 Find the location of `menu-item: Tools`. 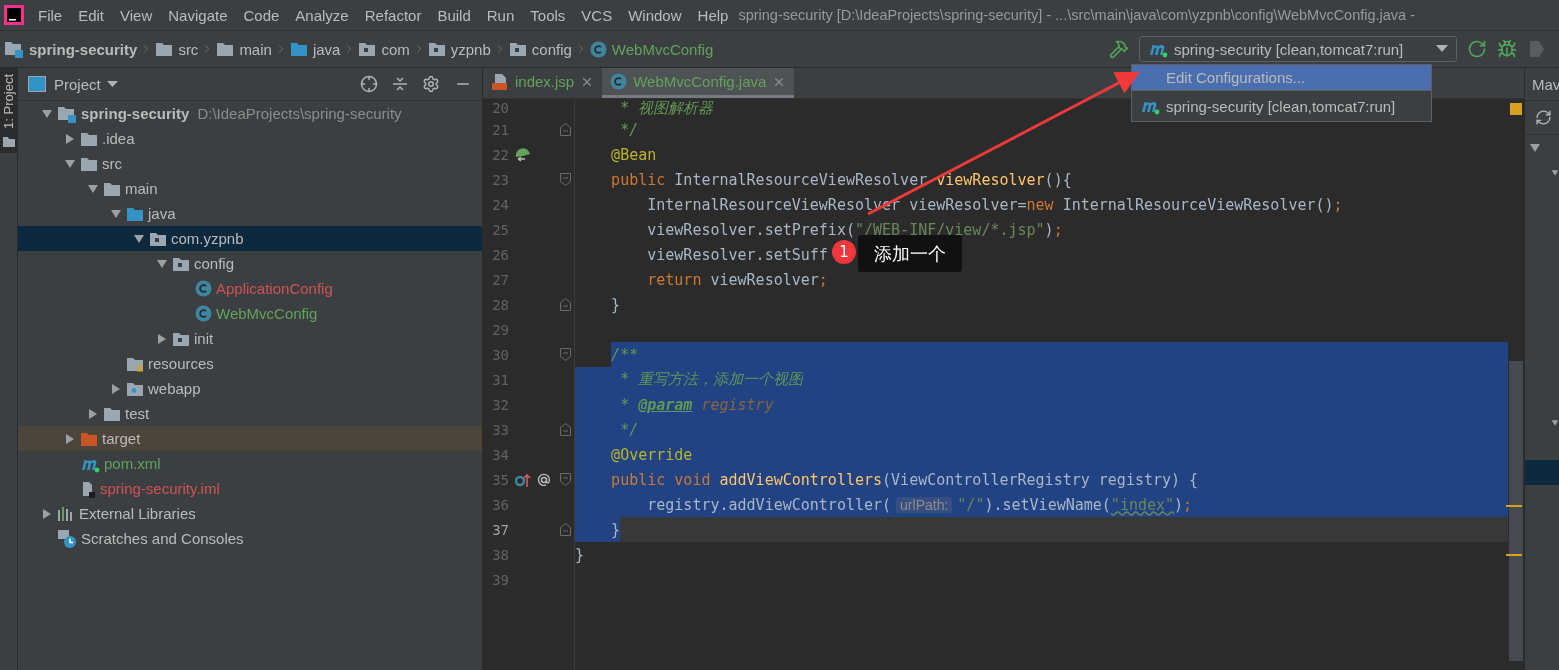

menu-item: Tools is located at coordinates (548, 15).